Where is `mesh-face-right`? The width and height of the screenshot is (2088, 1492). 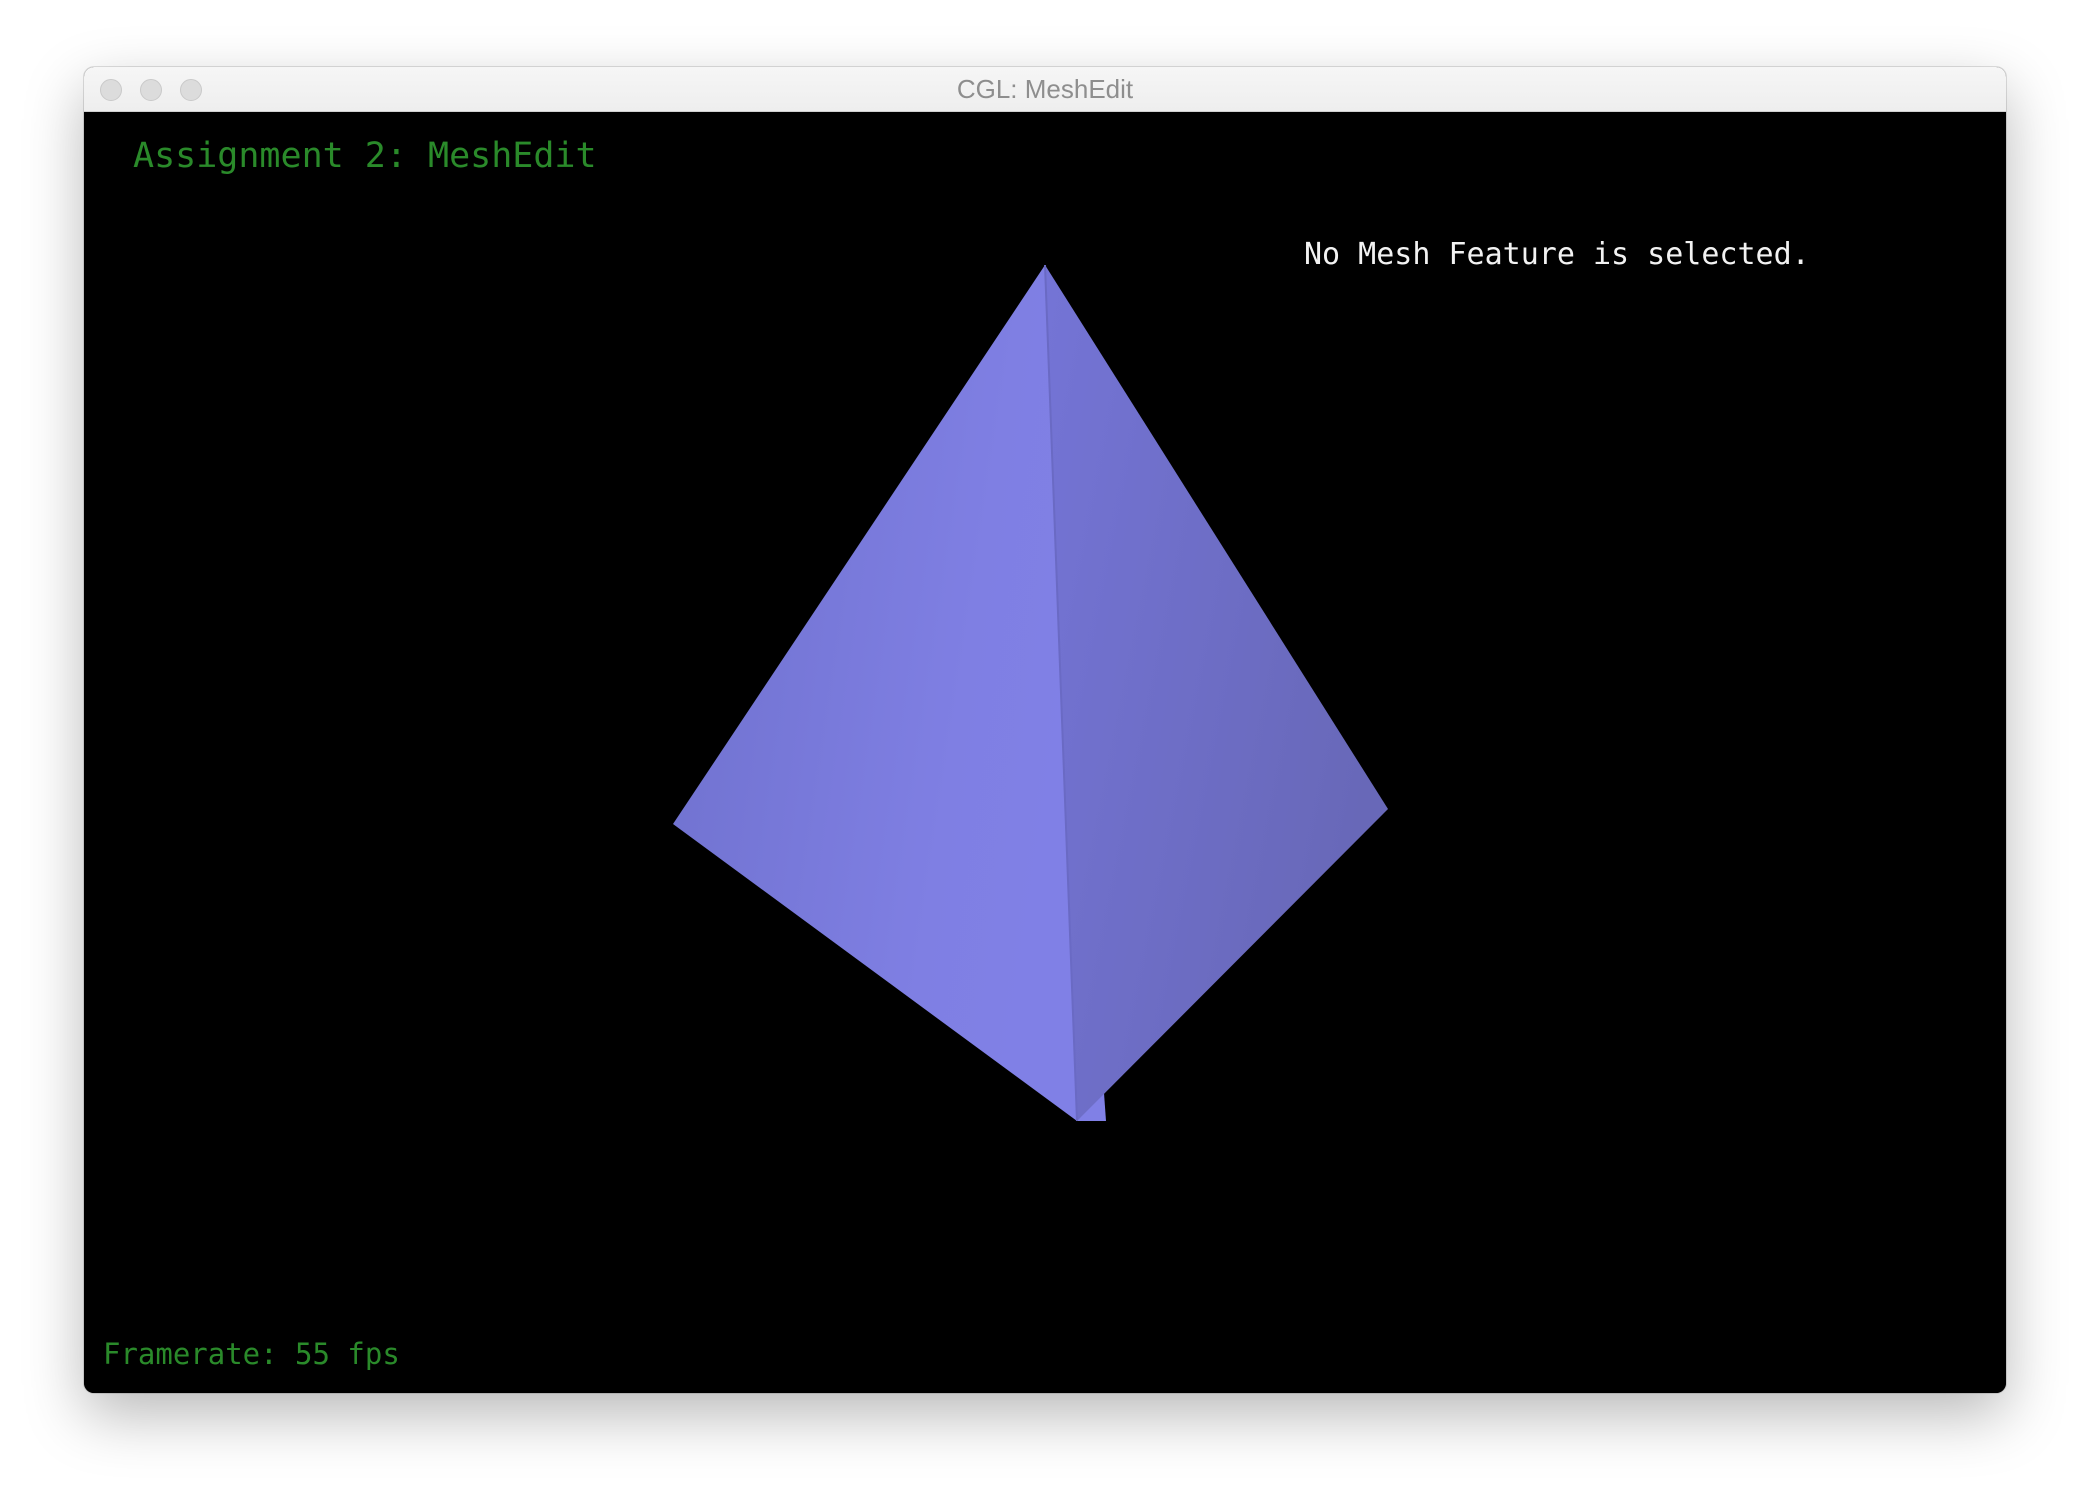 mesh-face-right is located at coordinates (1216, 693).